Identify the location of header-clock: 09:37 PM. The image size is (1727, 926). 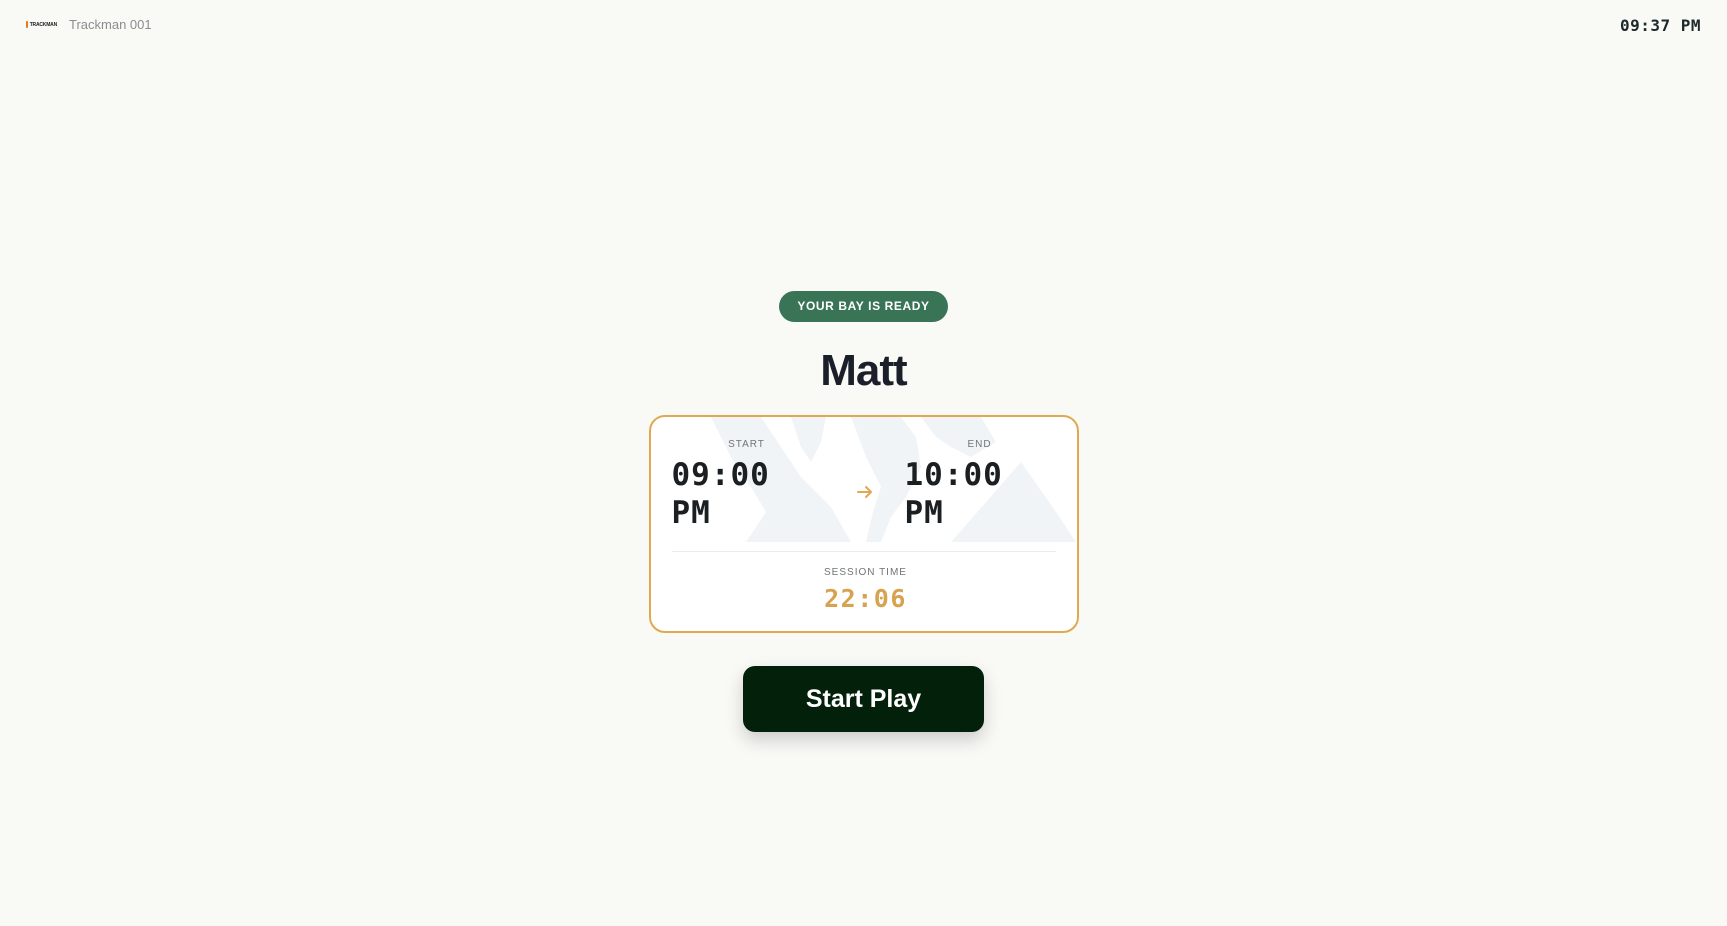
(1660, 25).